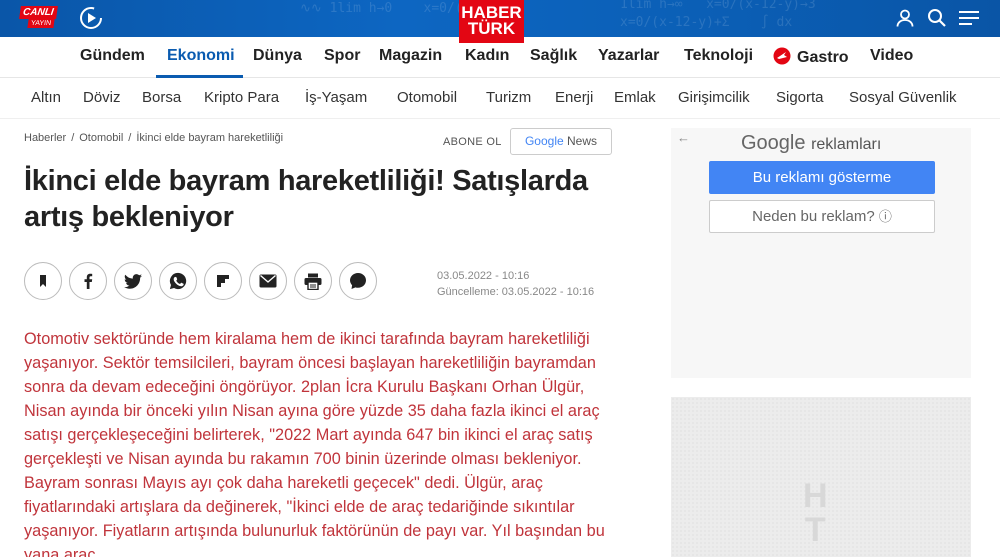  Describe the element at coordinates (800, 97) in the screenshot. I see `subnav-sigorta: Sigorta` at that location.